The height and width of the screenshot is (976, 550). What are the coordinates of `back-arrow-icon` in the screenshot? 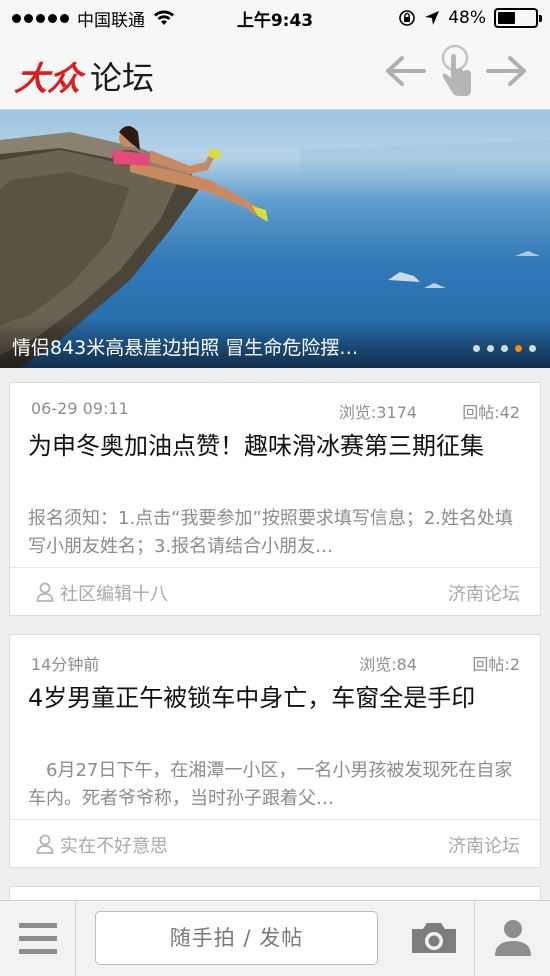 It's located at (406, 71).